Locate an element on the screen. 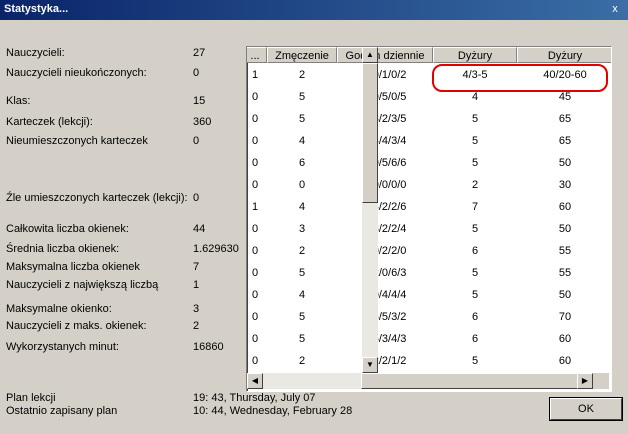 This screenshot has height=434, width=628. scroll-down-icon: ▼ is located at coordinates (370, 365).